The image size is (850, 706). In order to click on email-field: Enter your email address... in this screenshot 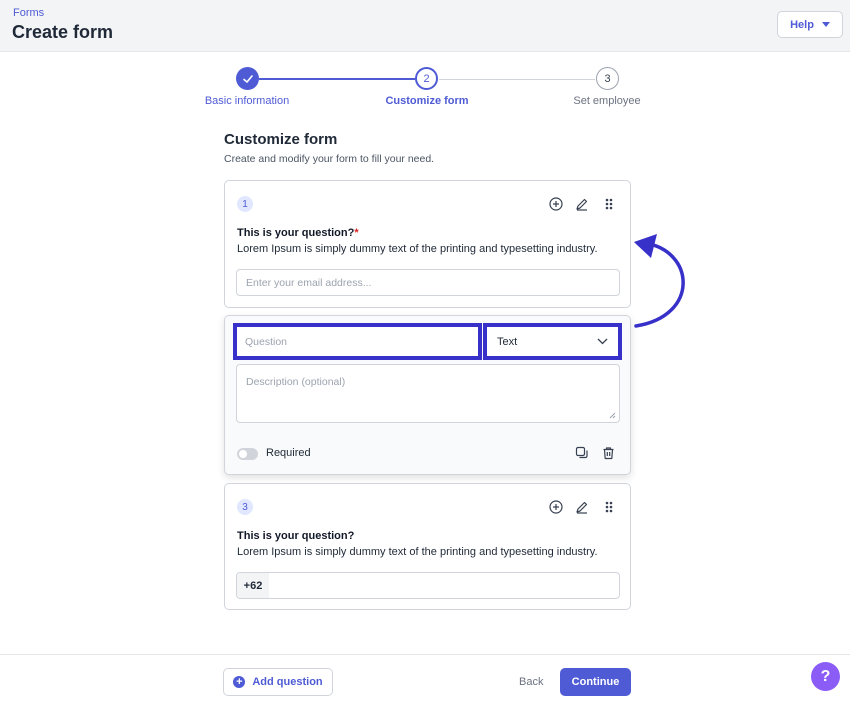, I will do `click(428, 282)`.